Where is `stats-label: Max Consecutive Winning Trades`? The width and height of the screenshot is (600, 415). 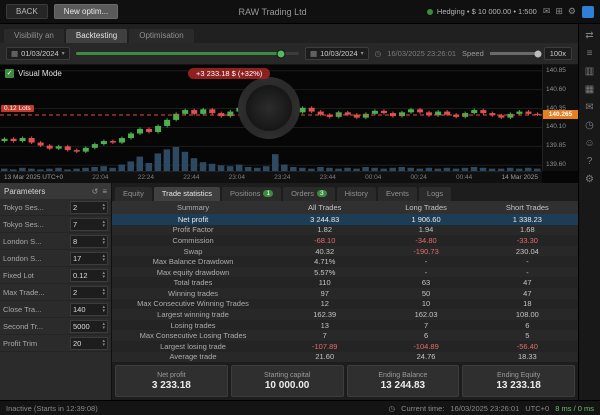
stats-label: Max Consecutive Winning Trades is located at coordinates (193, 304).